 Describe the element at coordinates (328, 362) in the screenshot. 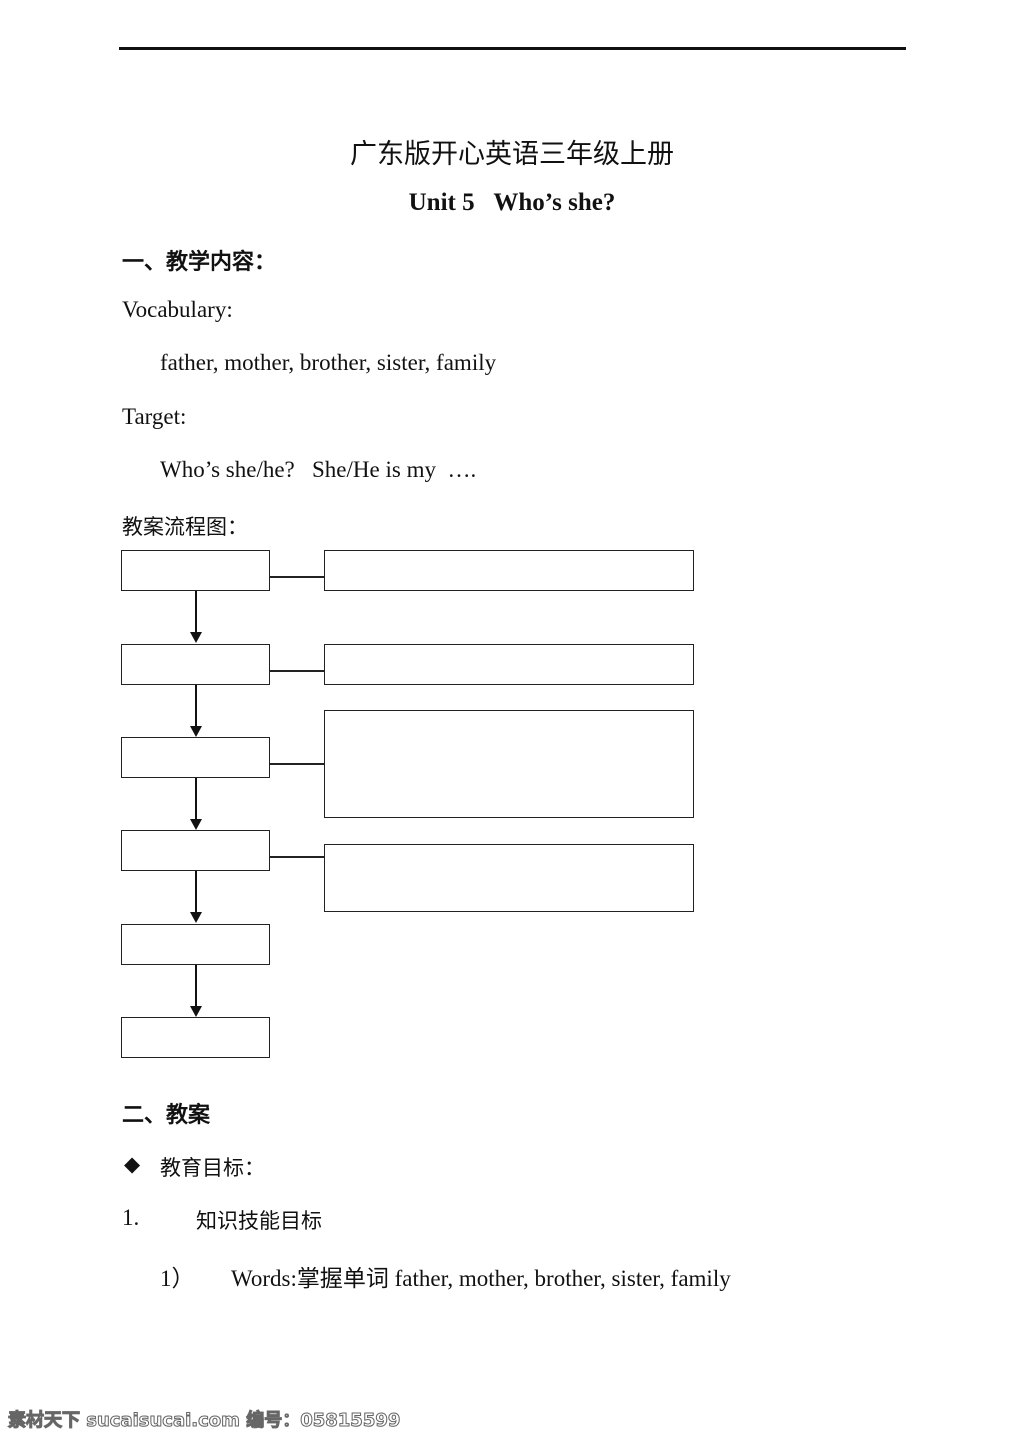

I see `vocabulary-list: father, mother, brother, sister, family` at that location.